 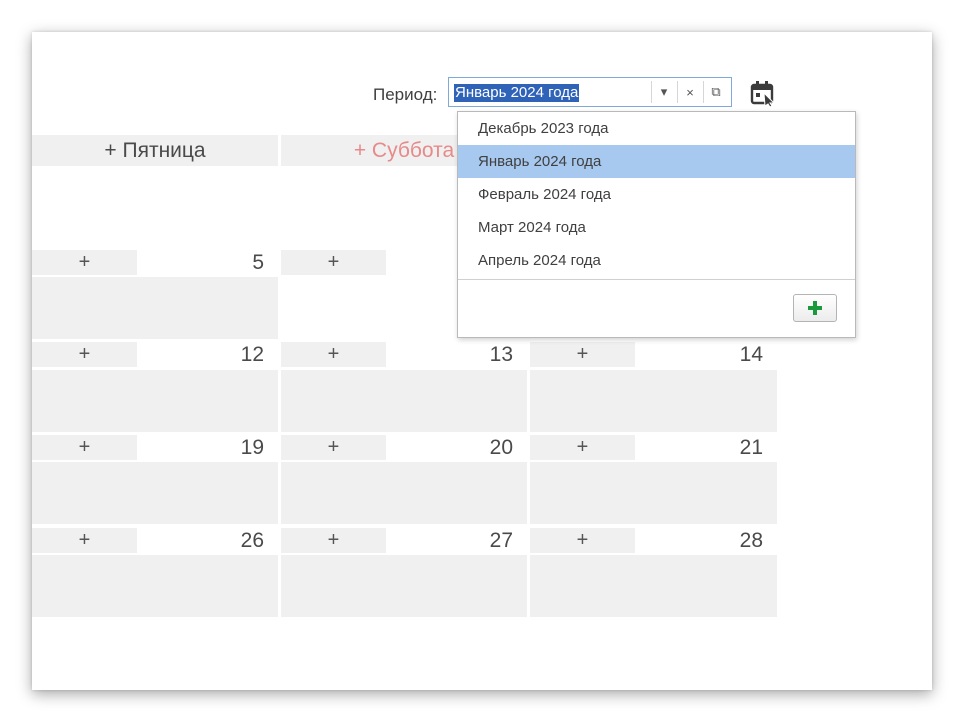 I want to click on add-button, so click(x=815, y=308).